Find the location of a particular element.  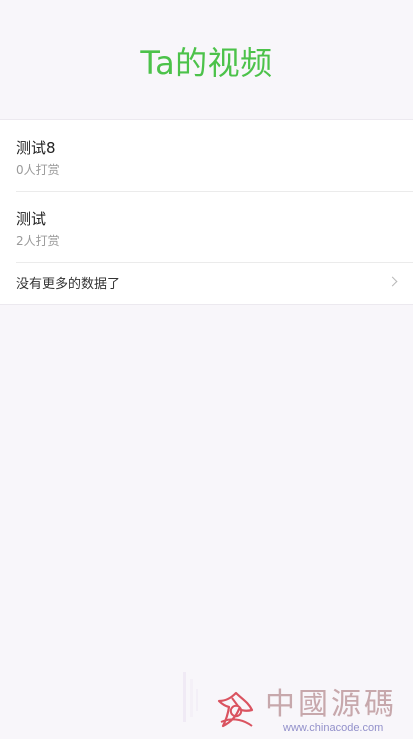

watermark-logo-icon is located at coordinates (236, 710).